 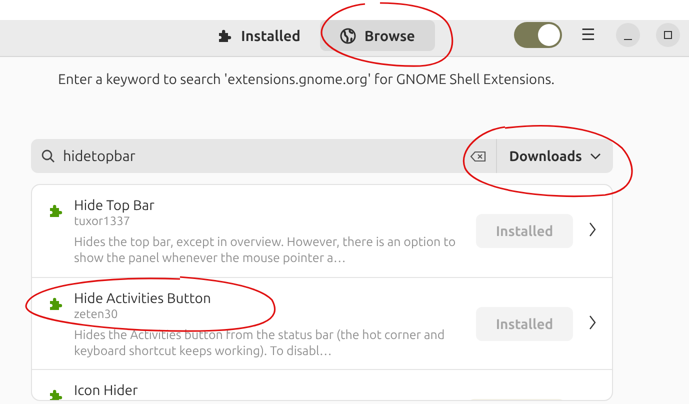 I want to click on author-name: zeten30, so click(x=96, y=314).